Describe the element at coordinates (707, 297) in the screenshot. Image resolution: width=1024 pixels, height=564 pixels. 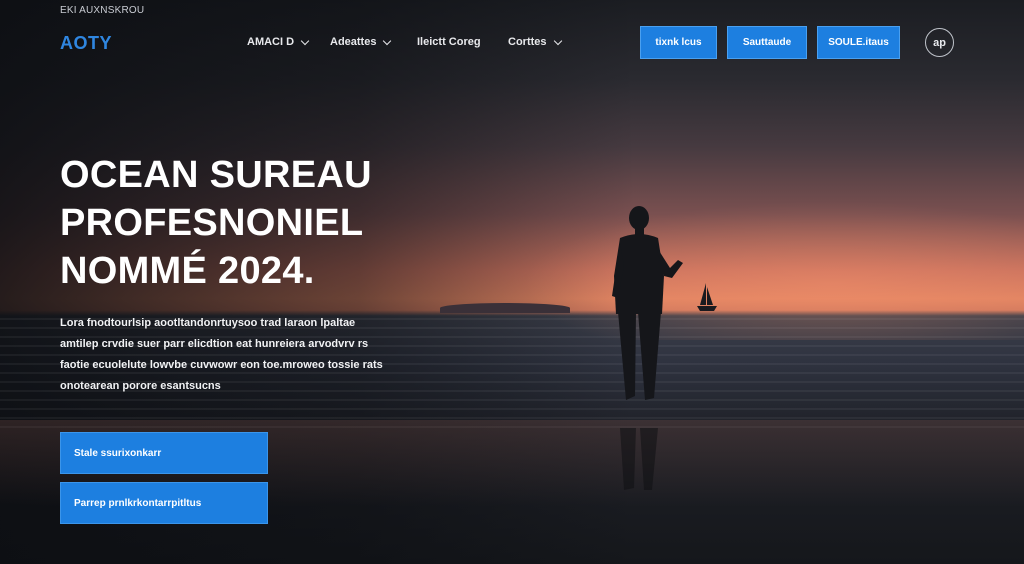
I see `sailboat-image` at that location.